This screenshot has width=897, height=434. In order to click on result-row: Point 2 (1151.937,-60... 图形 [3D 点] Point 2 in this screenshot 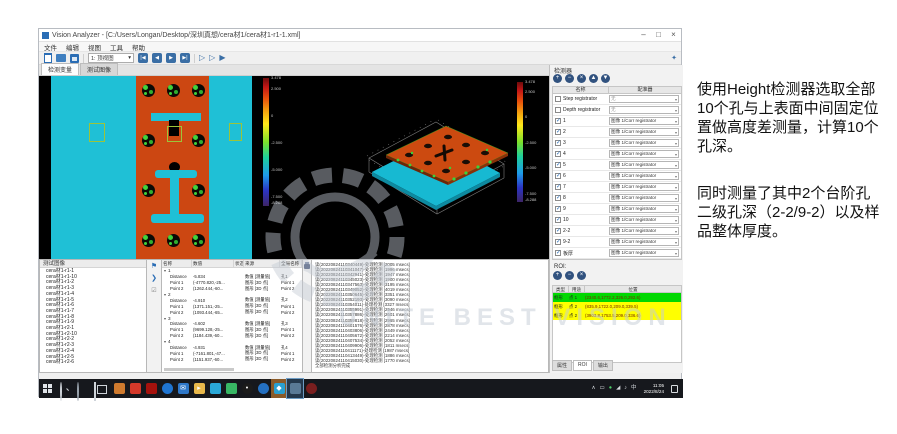, I will do `click(232, 359)`.